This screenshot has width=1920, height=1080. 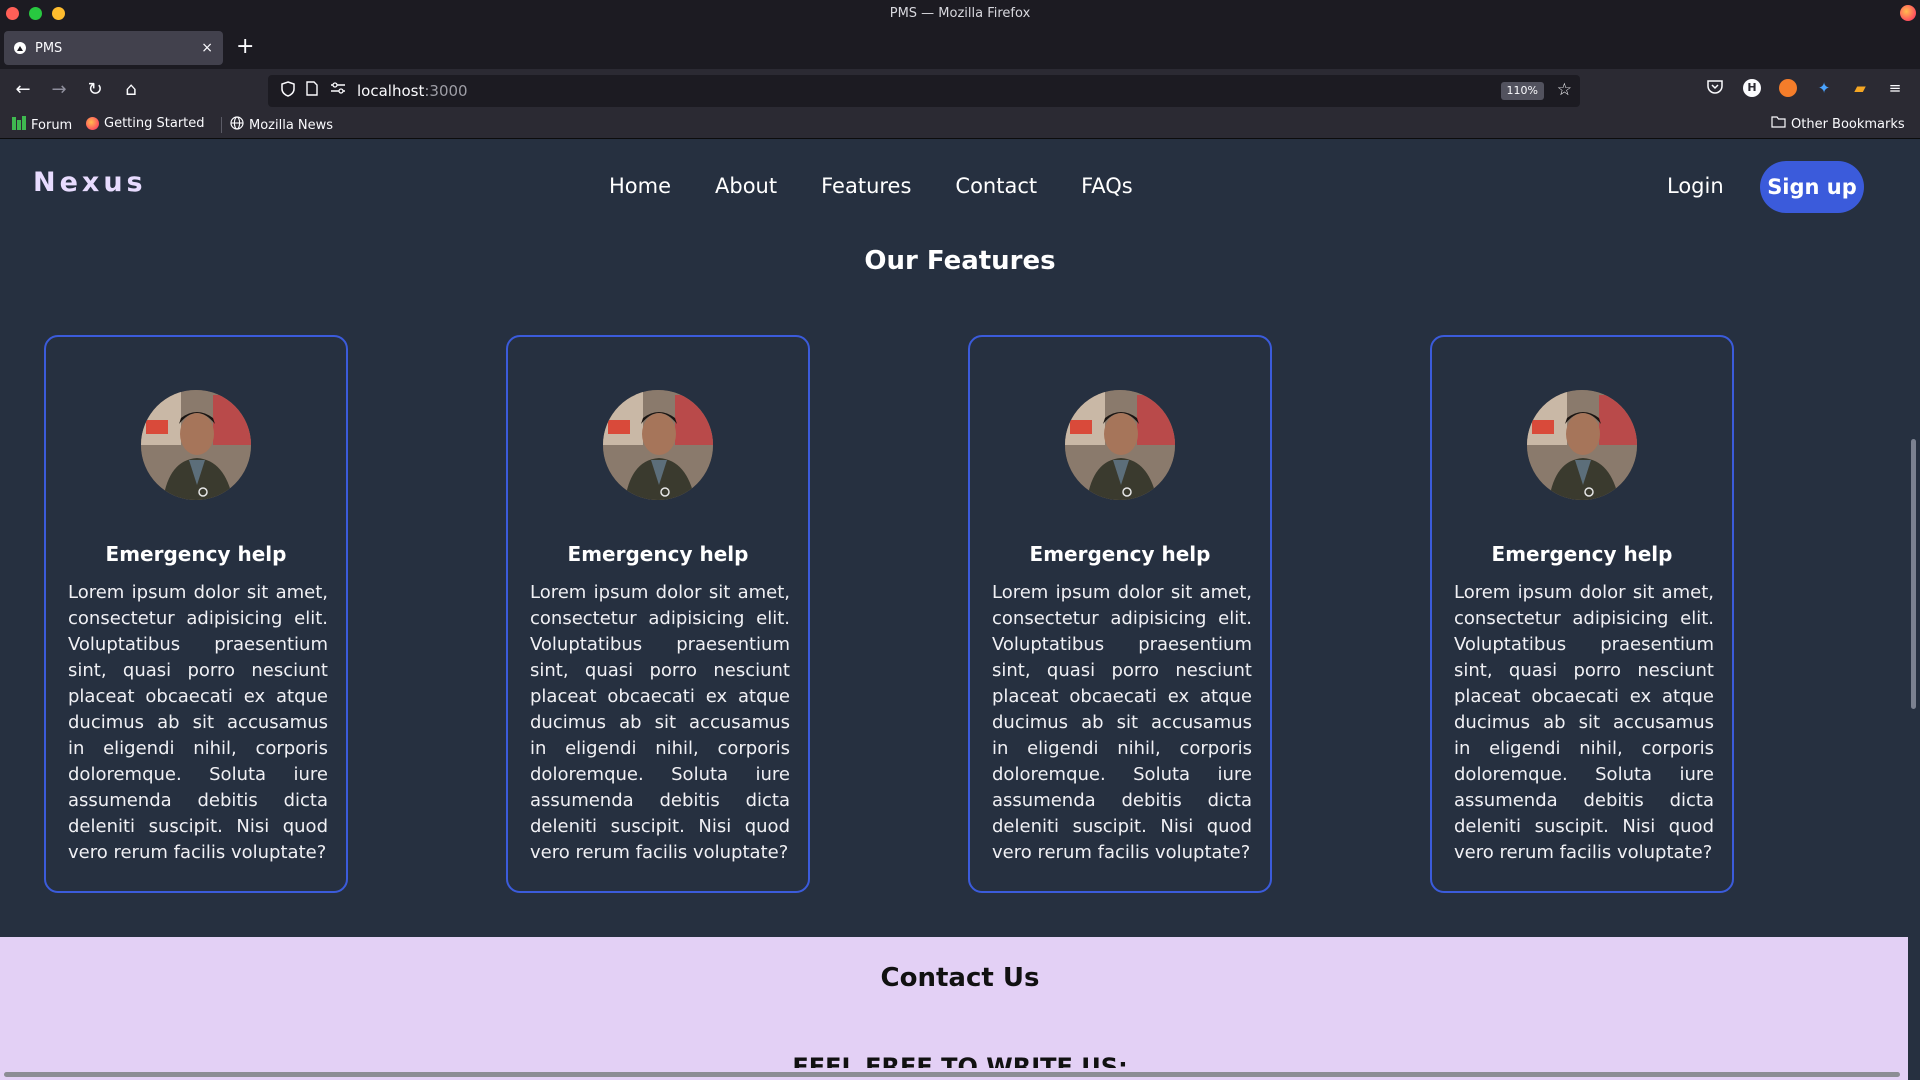 I want to click on home-icon: ⌂, so click(x=131, y=90).